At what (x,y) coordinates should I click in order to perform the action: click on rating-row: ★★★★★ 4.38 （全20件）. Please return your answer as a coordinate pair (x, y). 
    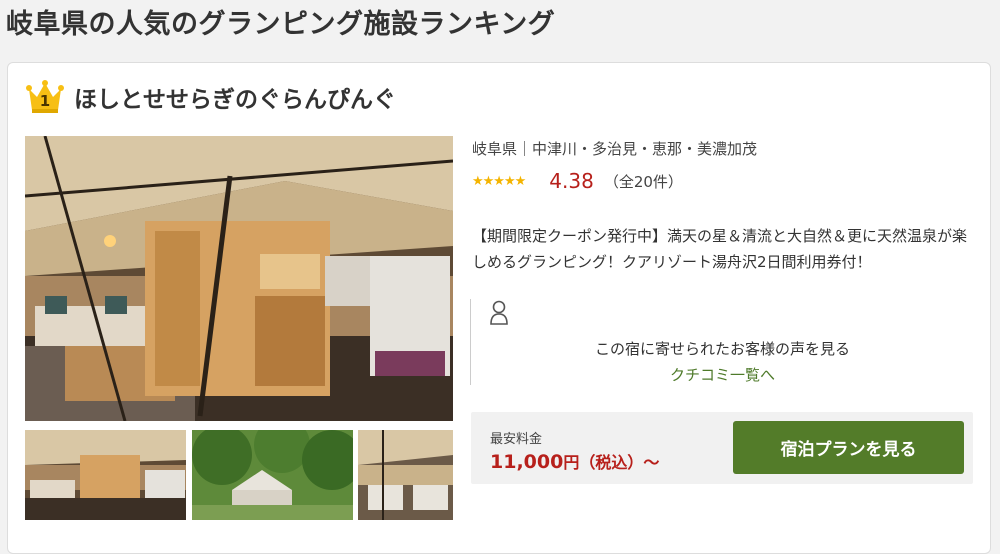
    Looking at the image, I should click on (577, 181).